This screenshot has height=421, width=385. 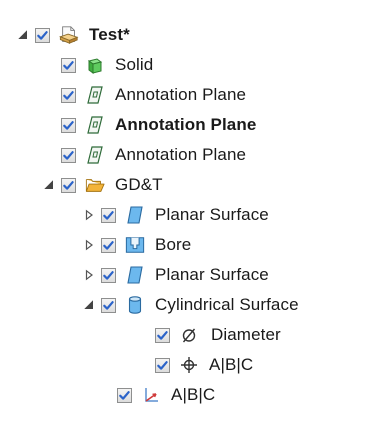 What do you see at coordinates (139, 184) in the screenshot?
I see `tree-node-label: GD&T` at bounding box center [139, 184].